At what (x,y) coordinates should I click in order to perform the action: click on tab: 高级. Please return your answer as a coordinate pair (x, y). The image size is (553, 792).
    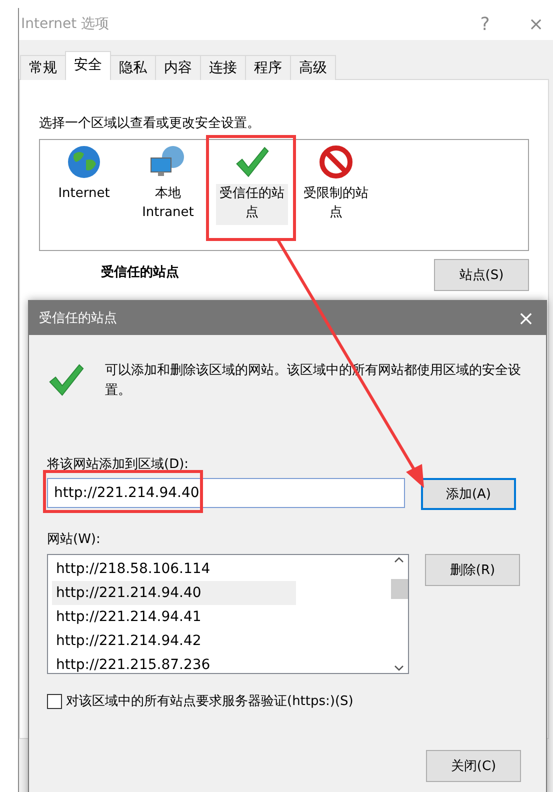
    Looking at the image, I should click on (313, 67).